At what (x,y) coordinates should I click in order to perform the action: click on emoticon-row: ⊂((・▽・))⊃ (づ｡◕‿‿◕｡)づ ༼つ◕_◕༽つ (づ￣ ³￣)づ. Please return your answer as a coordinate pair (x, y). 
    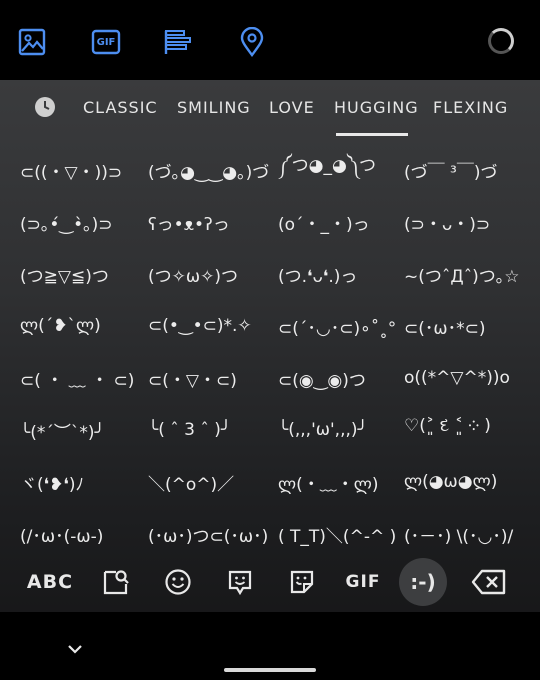
    Looking at the image, I should click on (270, 170).